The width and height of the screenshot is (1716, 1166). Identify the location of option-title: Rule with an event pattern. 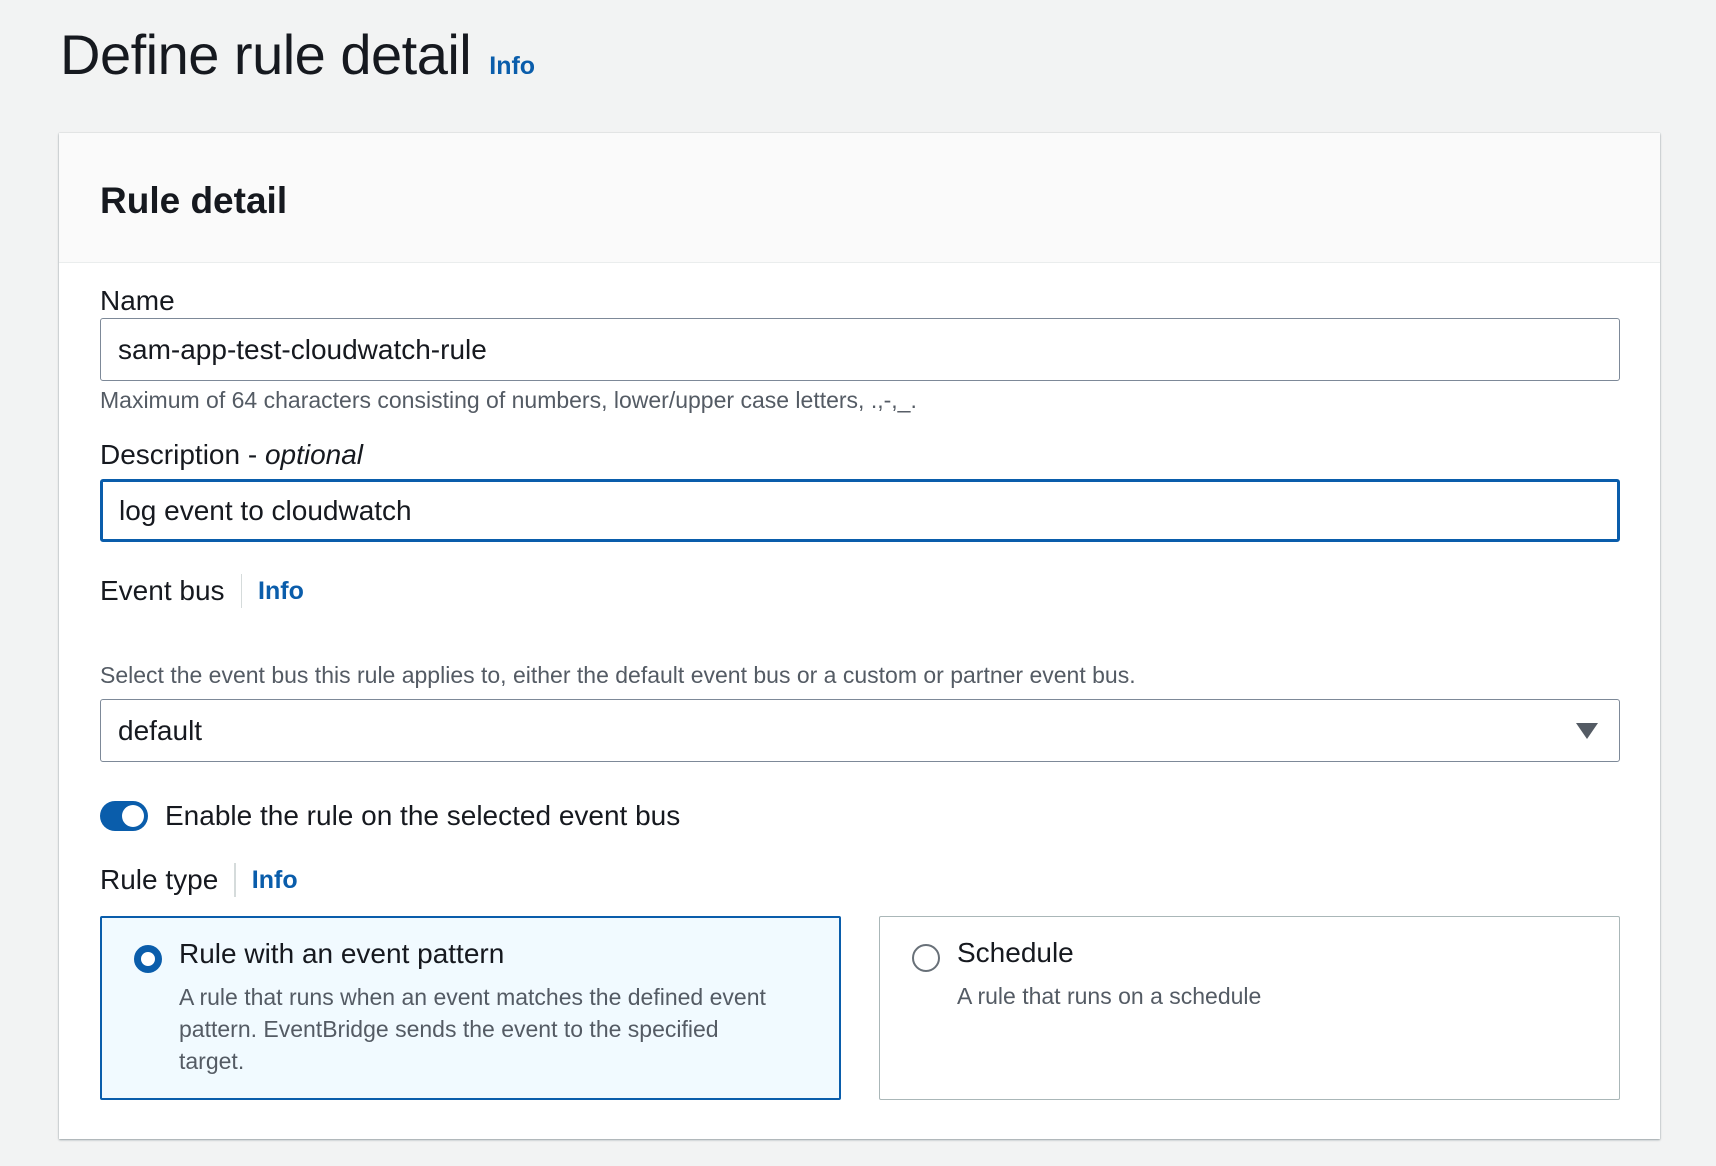
(342, 953).